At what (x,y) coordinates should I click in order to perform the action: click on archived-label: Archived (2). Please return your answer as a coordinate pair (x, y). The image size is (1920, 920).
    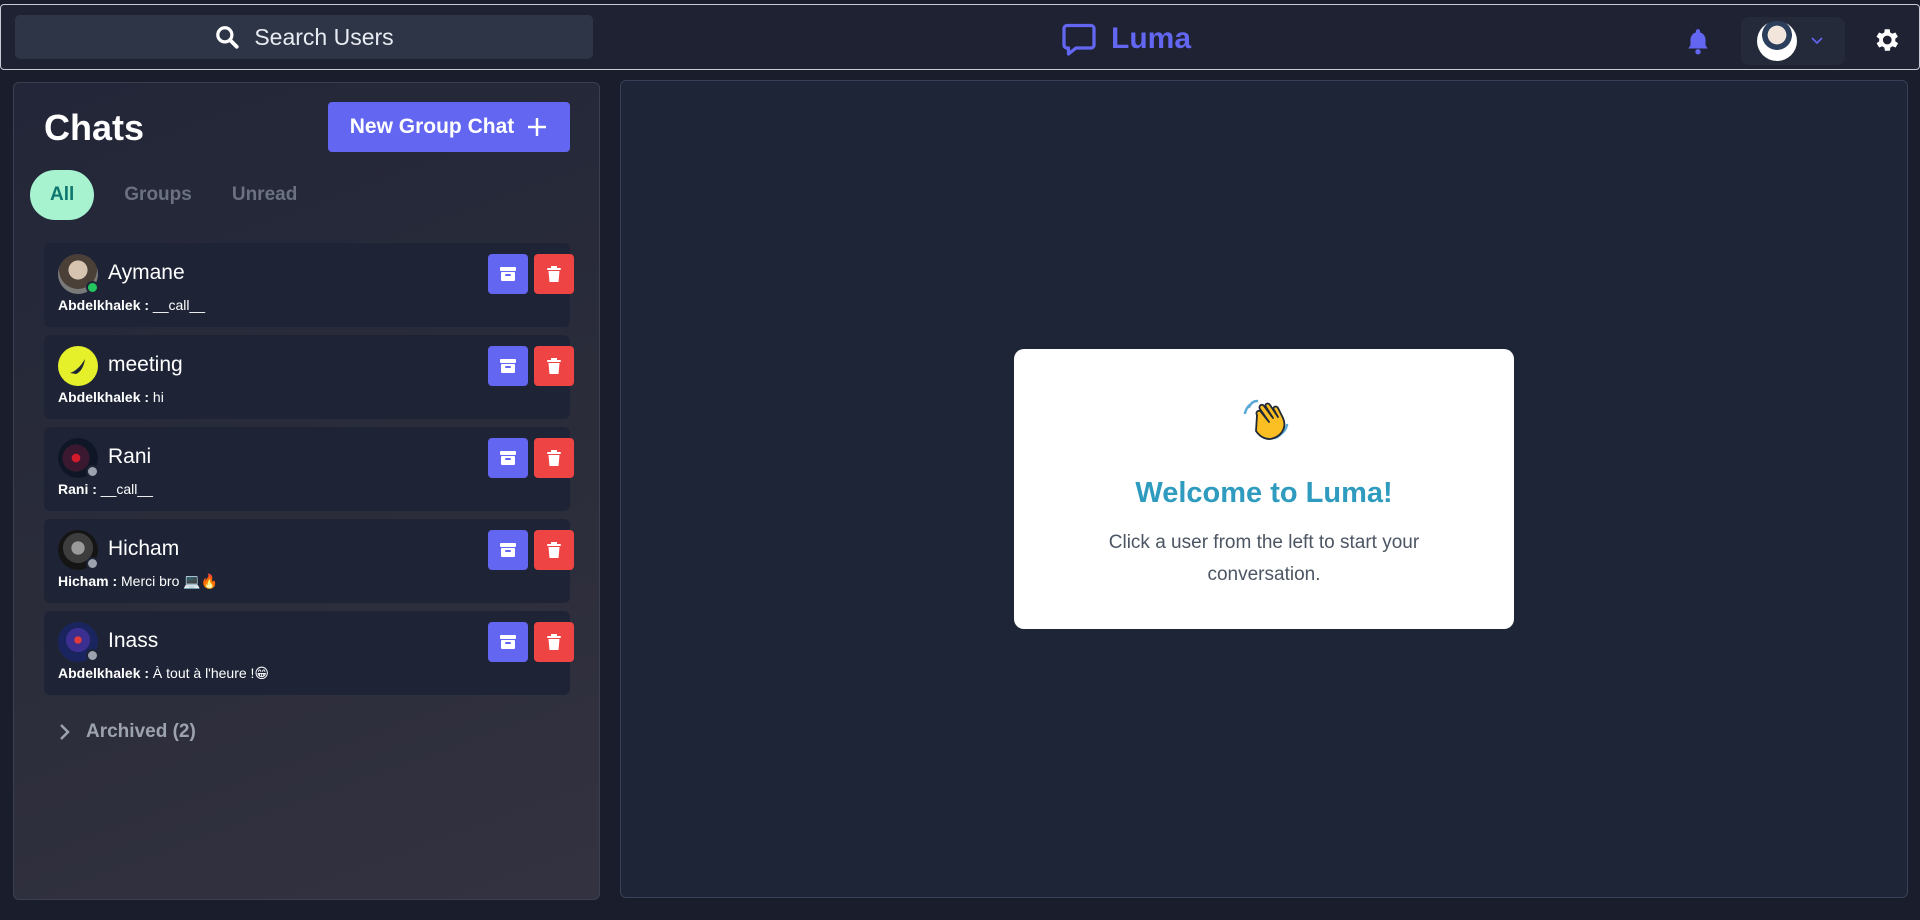
    Looking at the image, I should click on (141, 731).